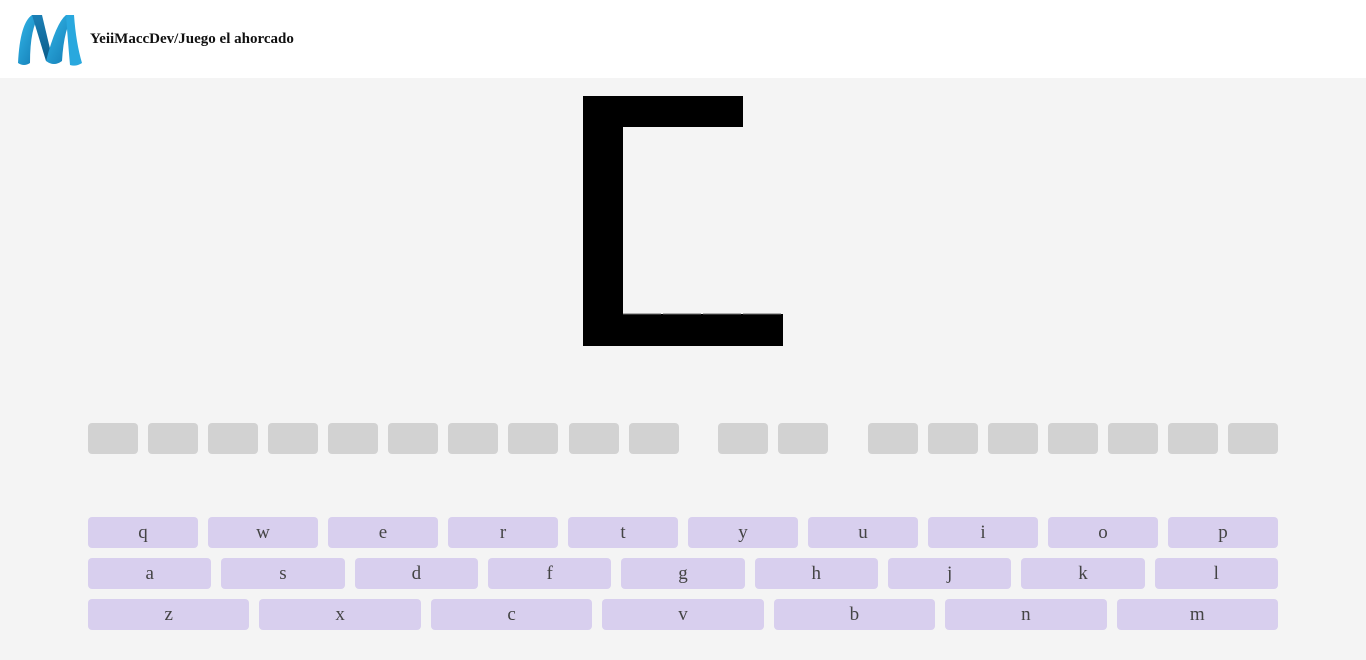 This screenshot has height=660, width=1366. What do you see at coordinates (169, 614) in the screenshot?
I see `key-z: z` at bounding box center [169, 614].